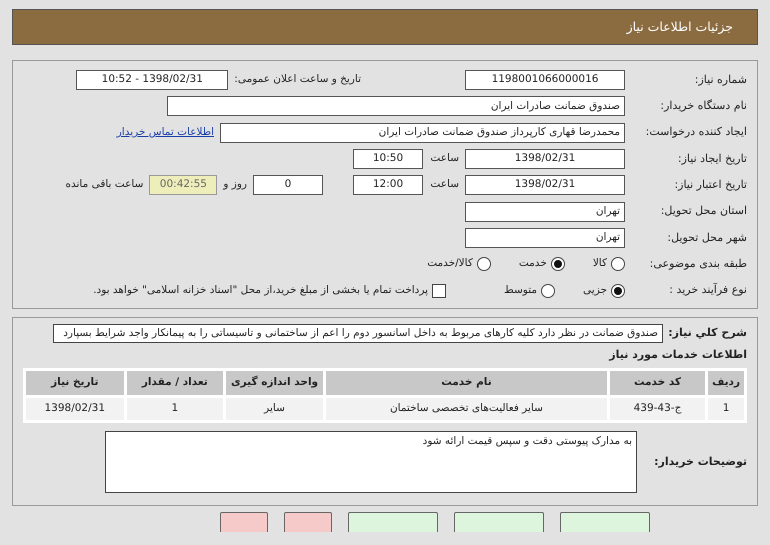 The height and width of the screenshot is (545, 770). I want to click on radio-label: جزیی, so click(595, 290).